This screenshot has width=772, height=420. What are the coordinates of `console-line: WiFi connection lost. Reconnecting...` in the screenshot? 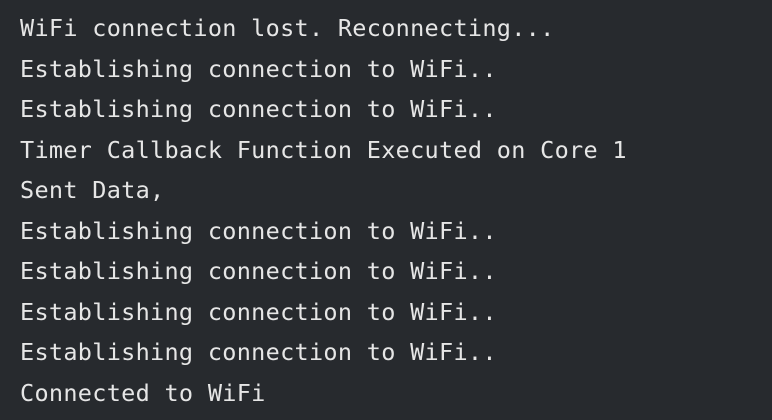 It's located at (287, 28).